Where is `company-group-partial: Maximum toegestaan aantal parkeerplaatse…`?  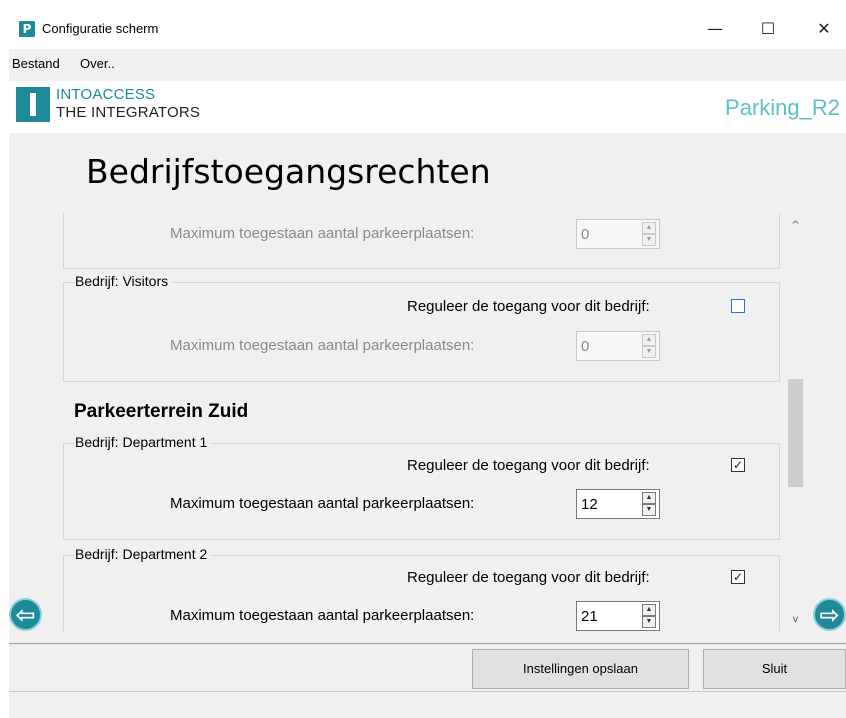
company-group-partial: Maximum toegestaan aantal parkeerplaatse… is located at coordinates (421, 241).